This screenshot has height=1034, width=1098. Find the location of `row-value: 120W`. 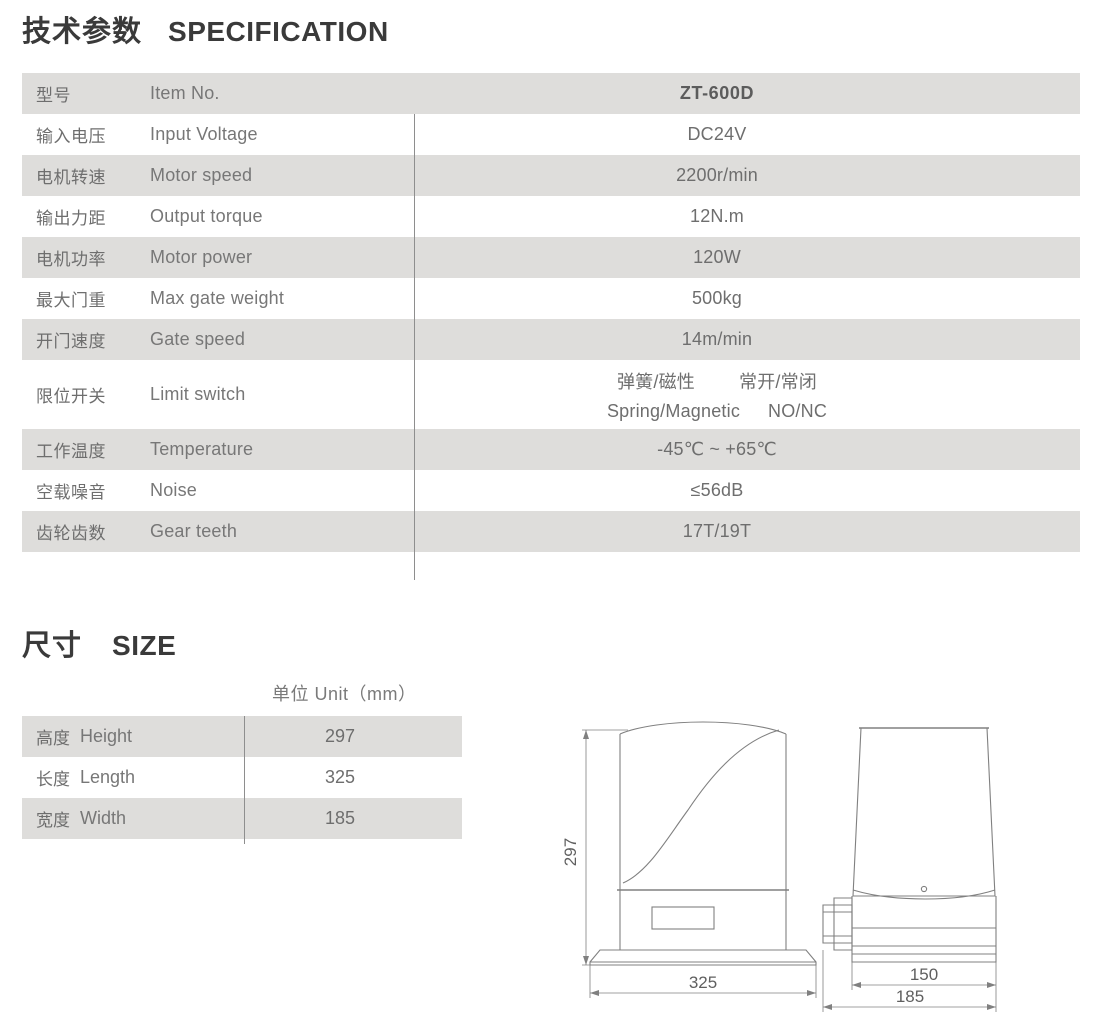

row-value: 120W is located at coordinates (717, 257).